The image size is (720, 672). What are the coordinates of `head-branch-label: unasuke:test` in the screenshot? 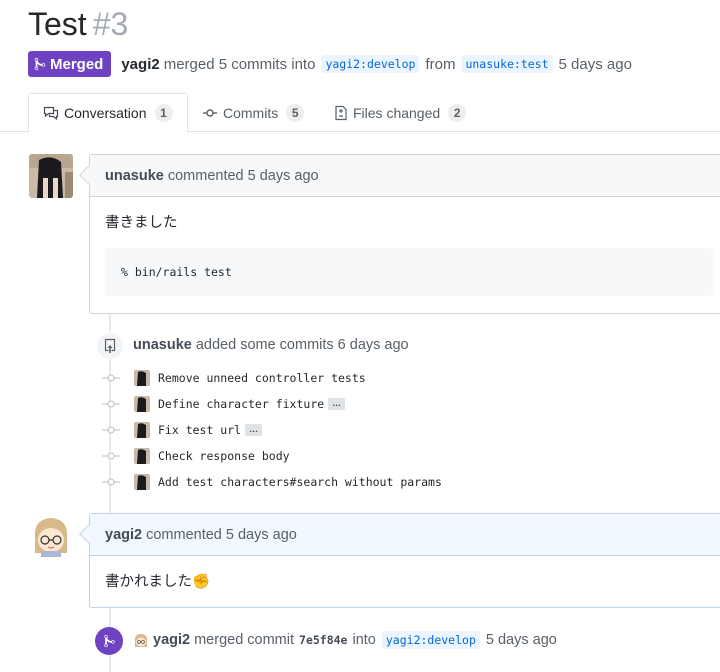 It's located at (507, 64).